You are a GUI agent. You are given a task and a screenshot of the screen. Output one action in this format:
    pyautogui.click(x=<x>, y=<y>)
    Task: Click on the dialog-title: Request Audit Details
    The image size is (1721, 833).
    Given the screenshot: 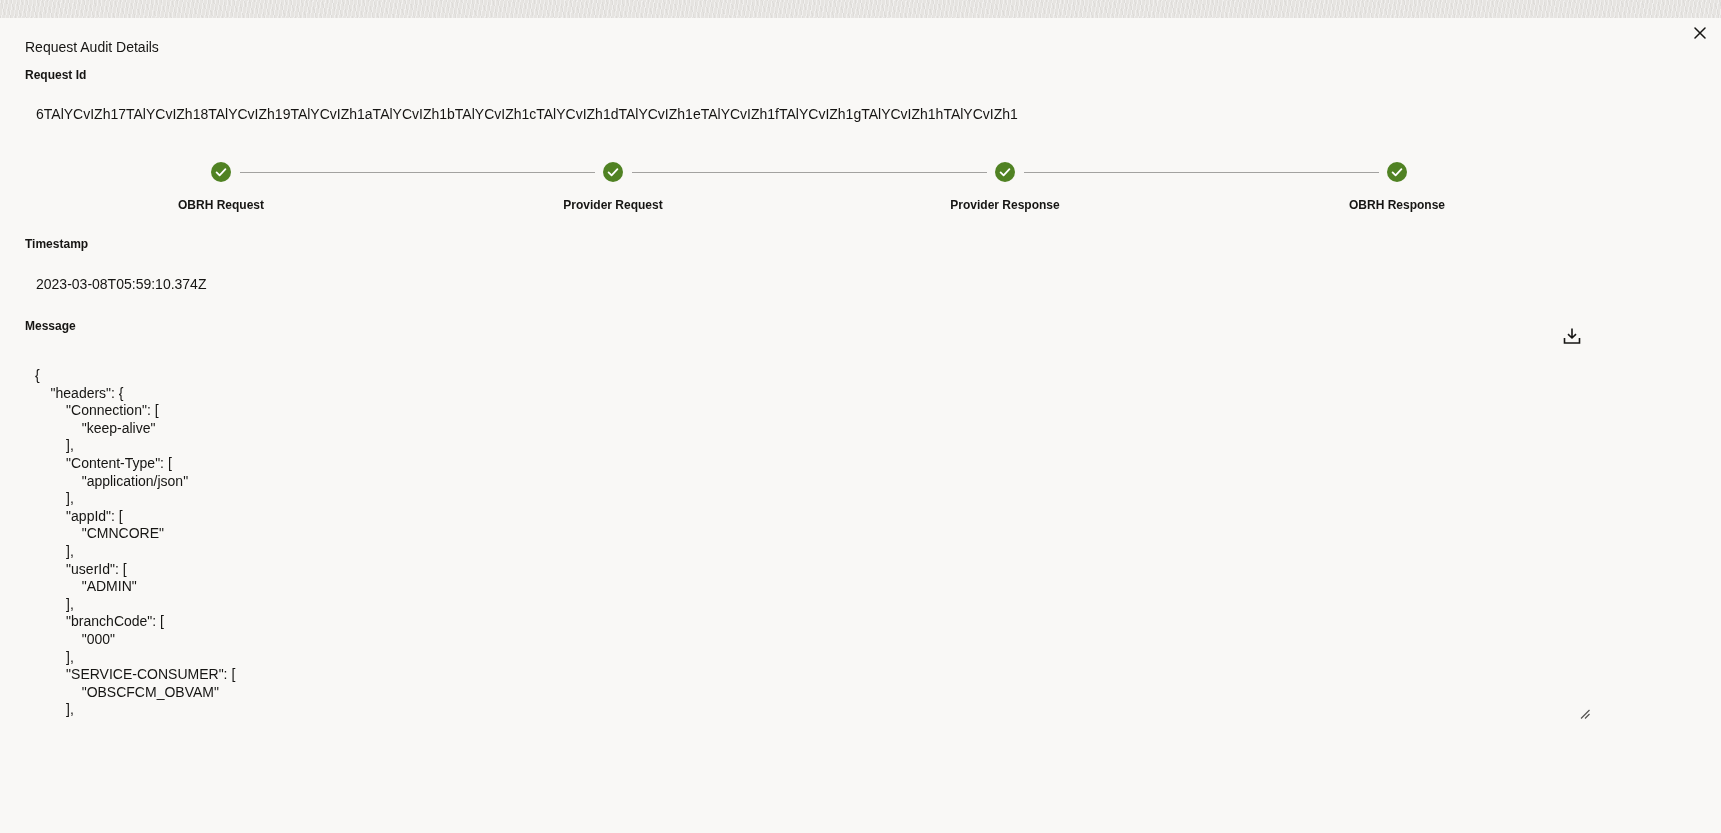 What is the action you would take?
    pyautogui.click(x=92, y=47)
    